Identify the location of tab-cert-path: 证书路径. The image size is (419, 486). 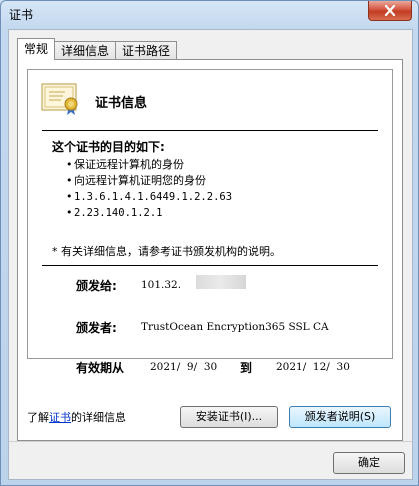
(146, 50).